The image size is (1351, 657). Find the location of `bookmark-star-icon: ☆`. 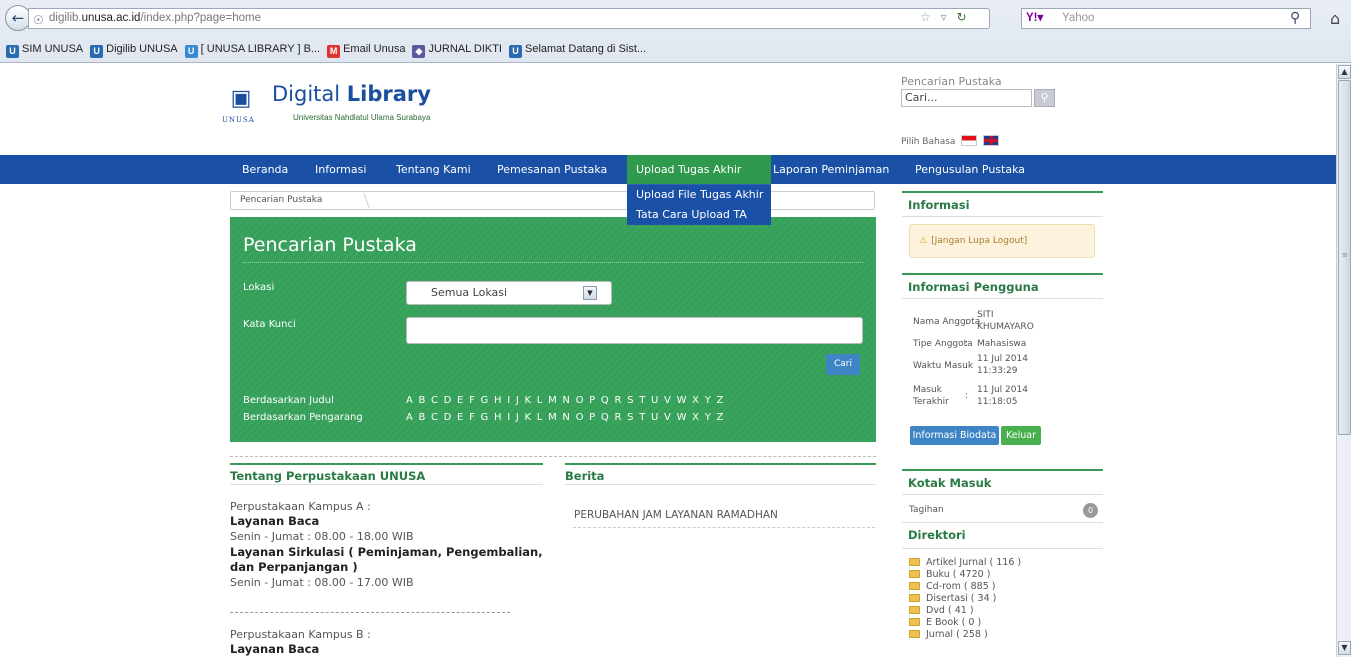

bookmark-star-icon: ☆ is located at coordinates (925, 17).